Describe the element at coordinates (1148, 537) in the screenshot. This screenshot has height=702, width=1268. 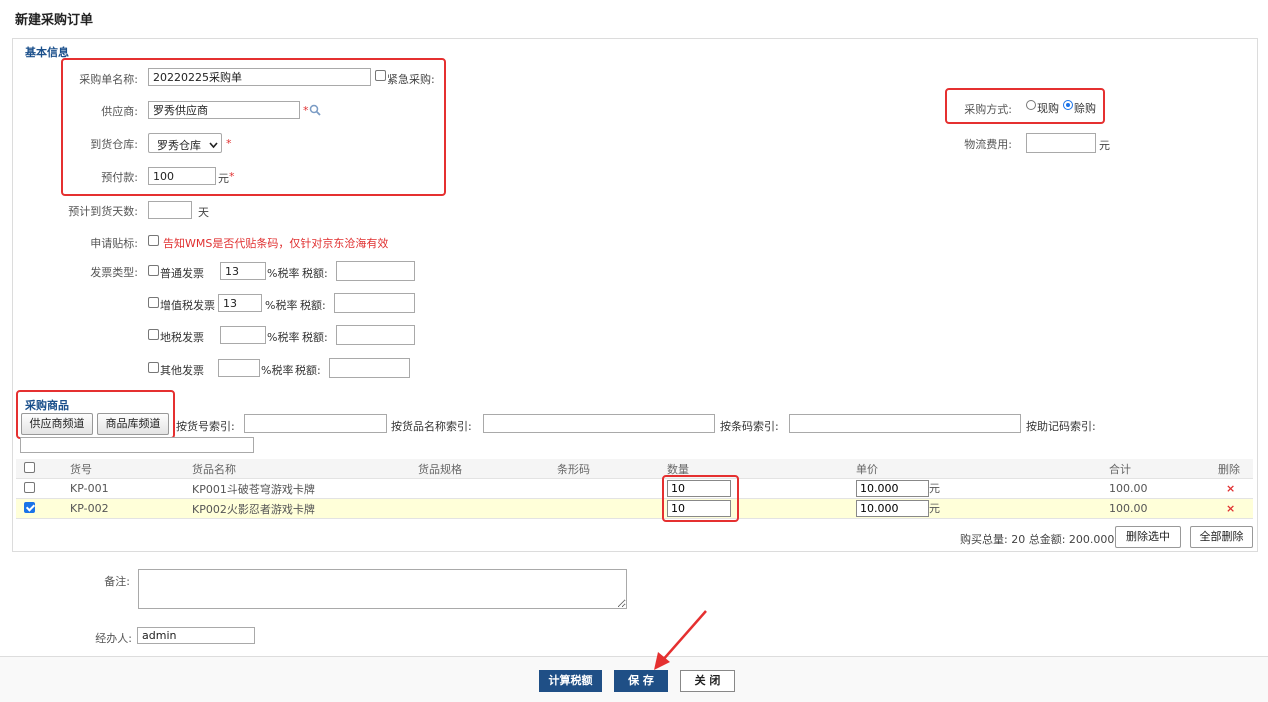
I see `delete-selected-button: 删除选中` at that location.